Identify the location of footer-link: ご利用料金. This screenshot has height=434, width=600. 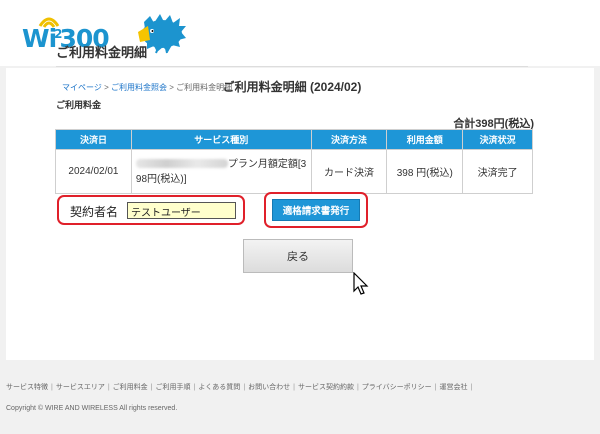
(130, 387).